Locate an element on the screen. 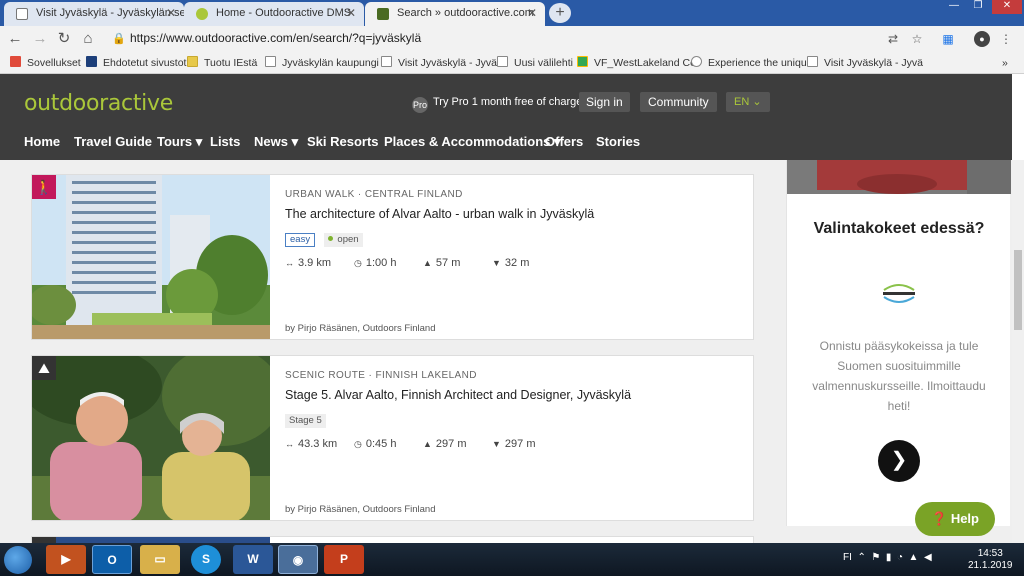 Image resolution: width=1024 pixels, height=576 pixels. page-scrollbar is located at coordinates (1018, 351).